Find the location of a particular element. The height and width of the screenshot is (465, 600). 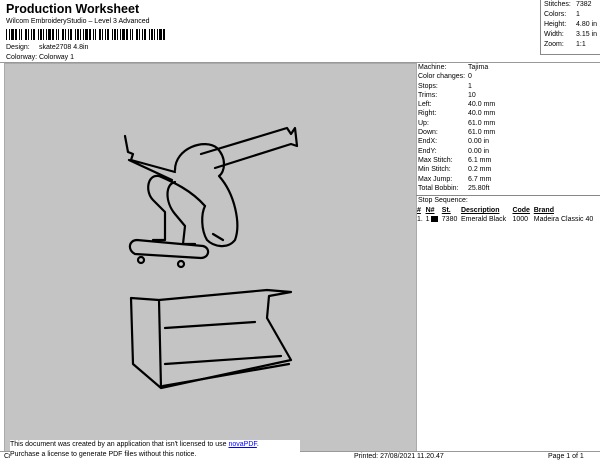

row-total-bobbin: Total Bobbin: 25.80ft is located at coordinates (454, 188).